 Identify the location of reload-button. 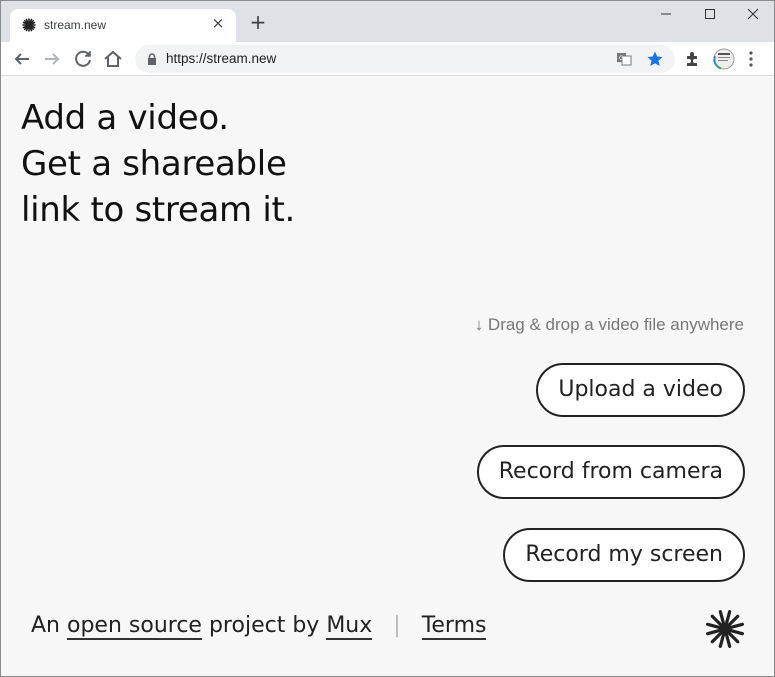
(83, 59).